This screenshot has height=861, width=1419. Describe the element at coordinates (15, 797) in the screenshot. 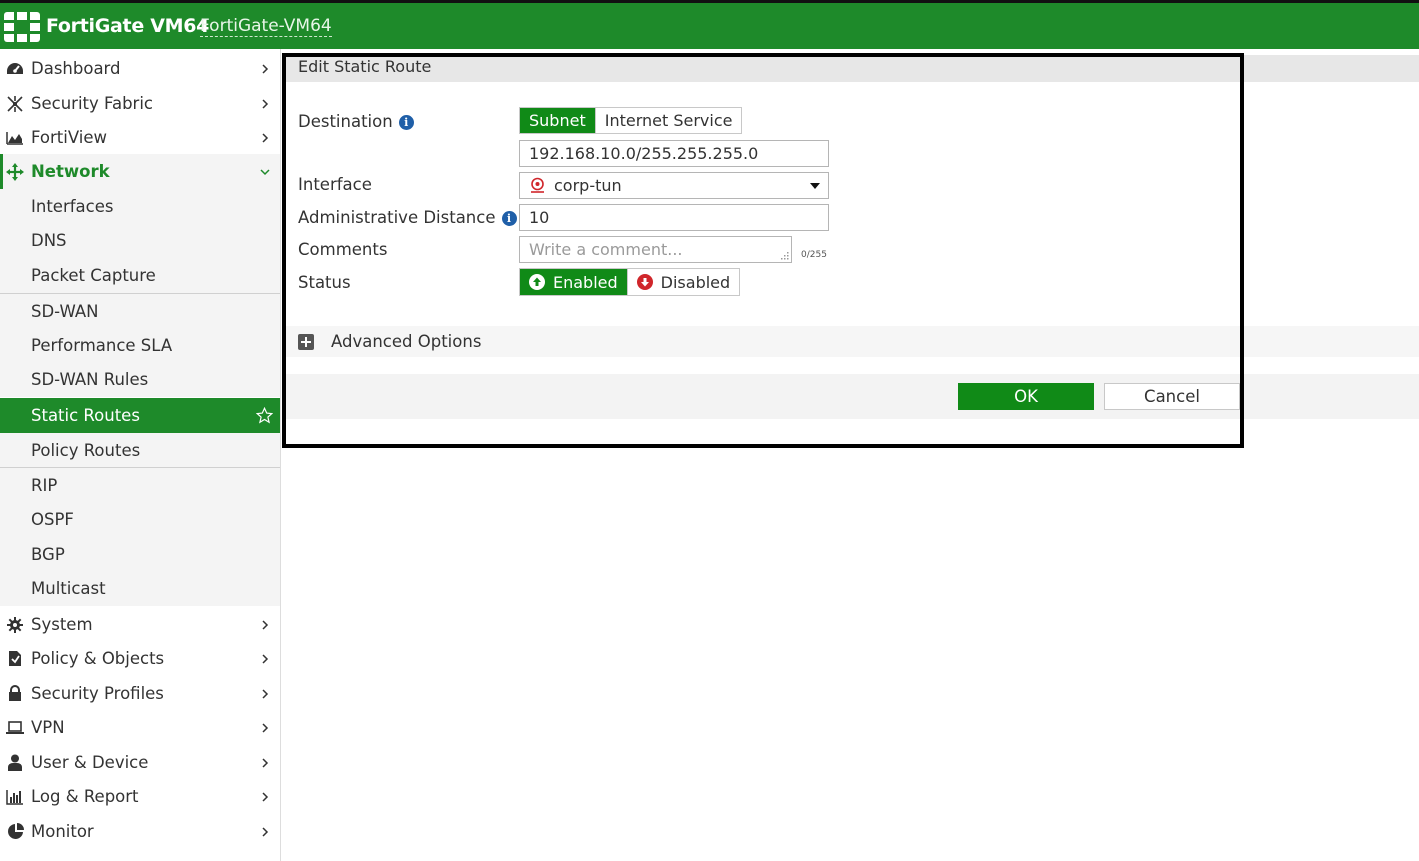

I see `bar-chart-icon` at that location.